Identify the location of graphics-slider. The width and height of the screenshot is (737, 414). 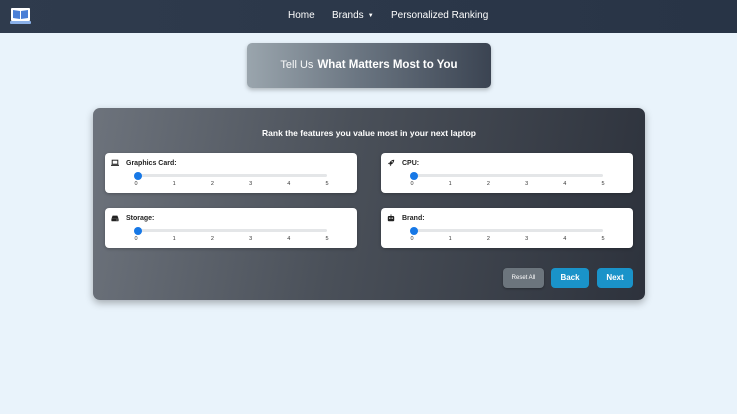
(230, 175).